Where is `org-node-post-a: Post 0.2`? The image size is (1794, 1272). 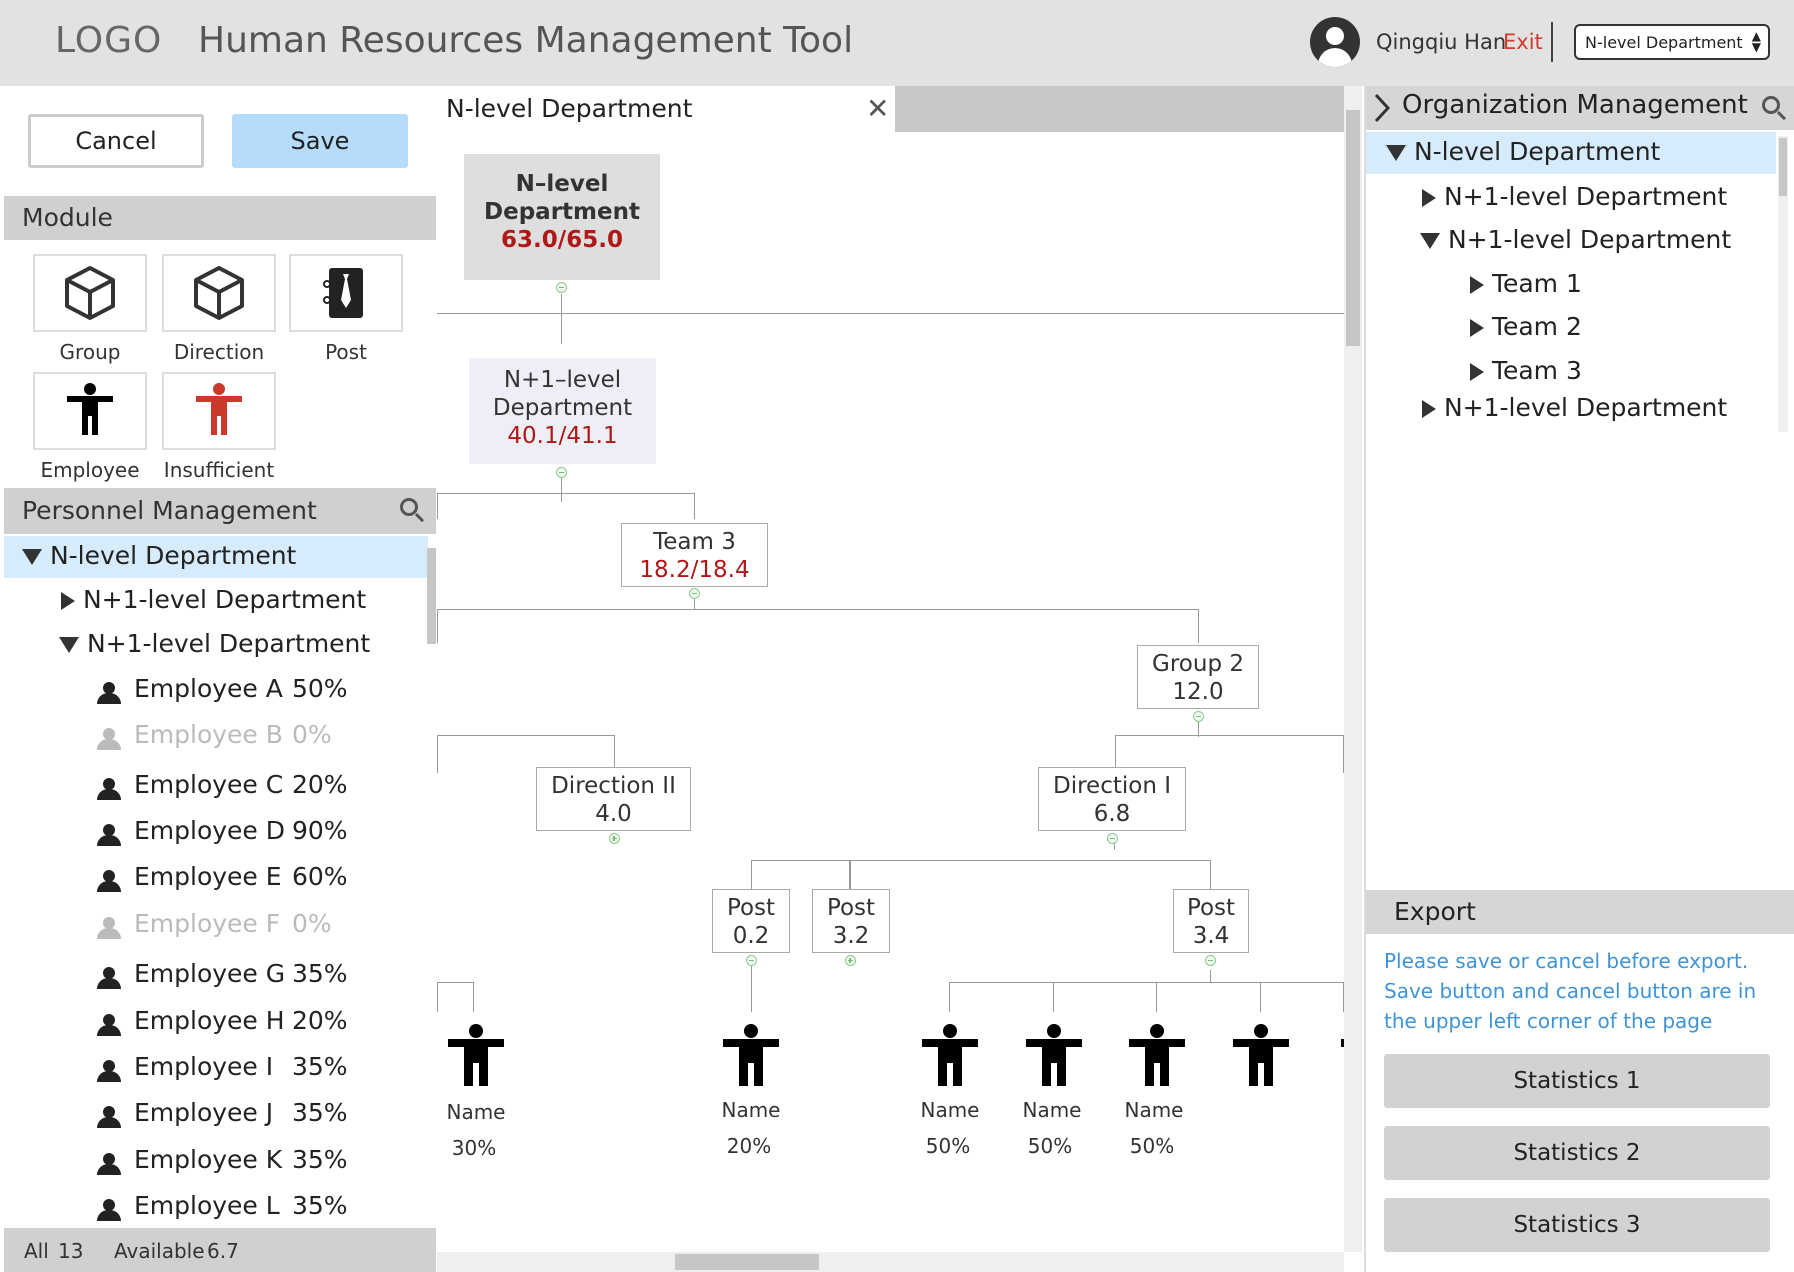
org-node-post-a: Post 0.2 is located at coordinates (751, 921).